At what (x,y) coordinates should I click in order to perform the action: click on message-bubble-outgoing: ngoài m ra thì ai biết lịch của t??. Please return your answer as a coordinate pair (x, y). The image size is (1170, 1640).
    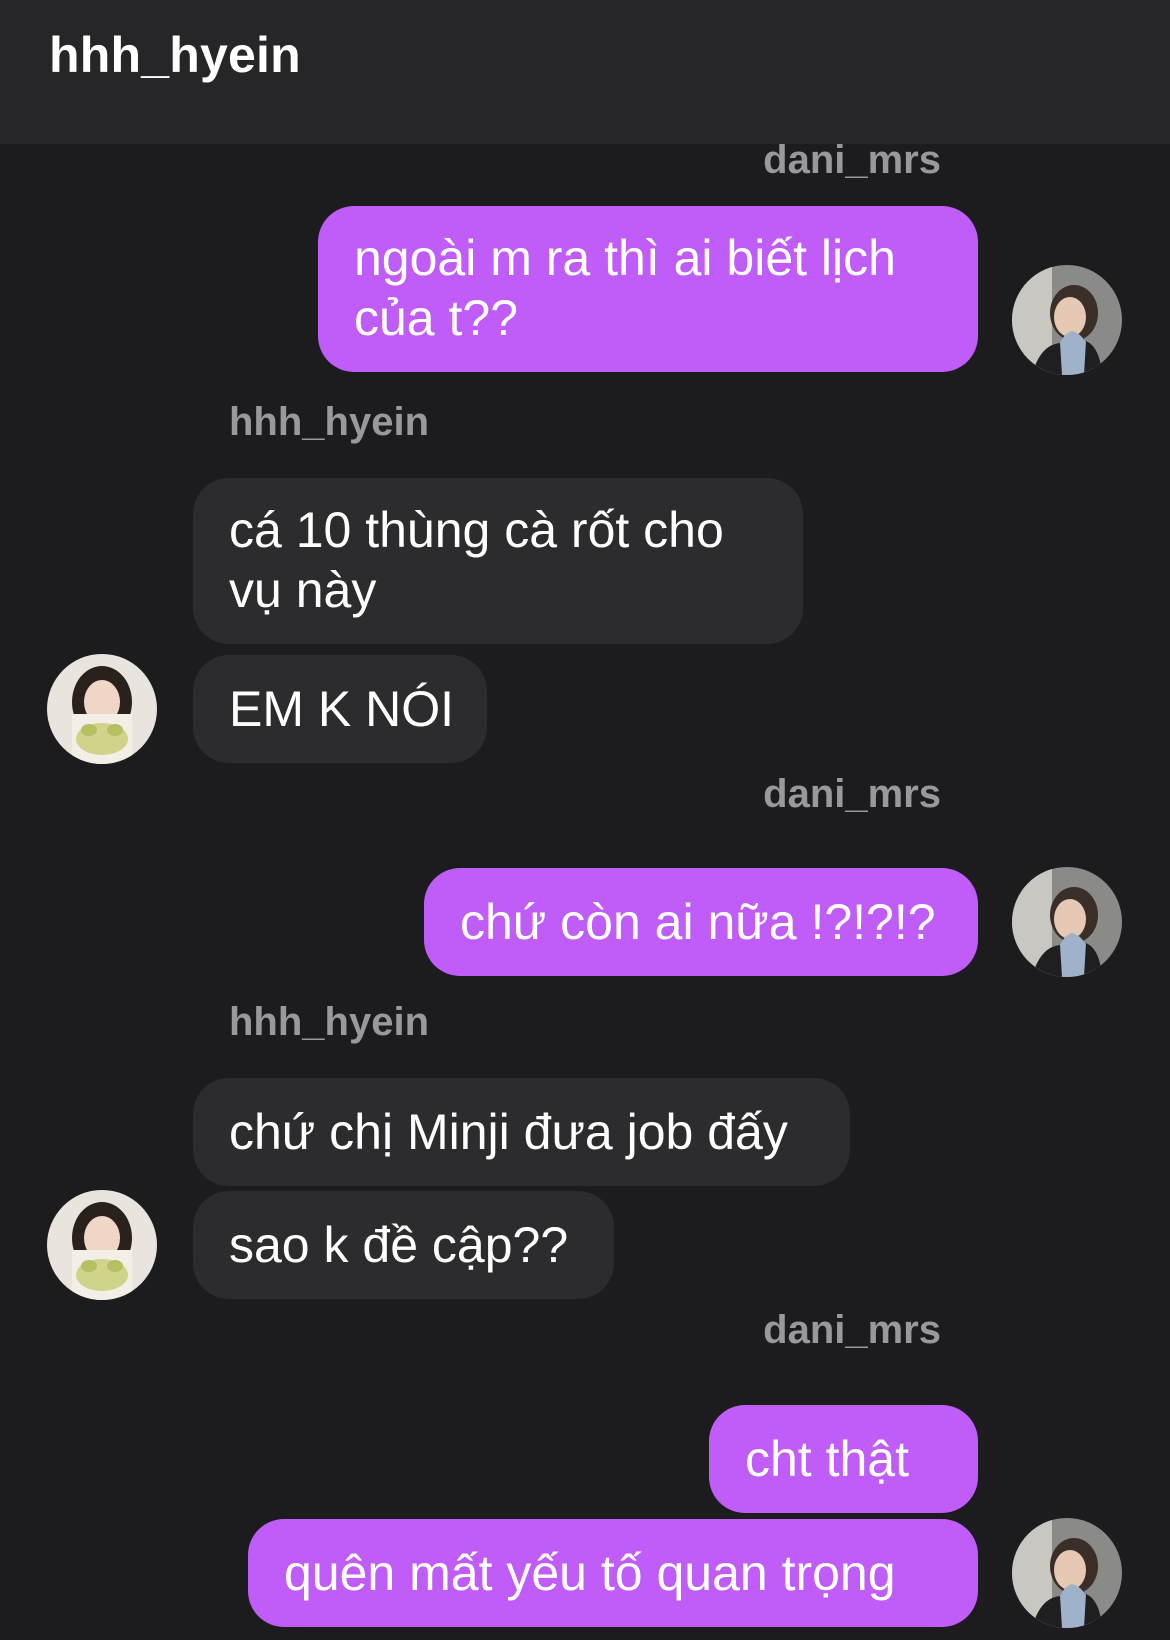
    Looking at the image, I should click on (648, 289).